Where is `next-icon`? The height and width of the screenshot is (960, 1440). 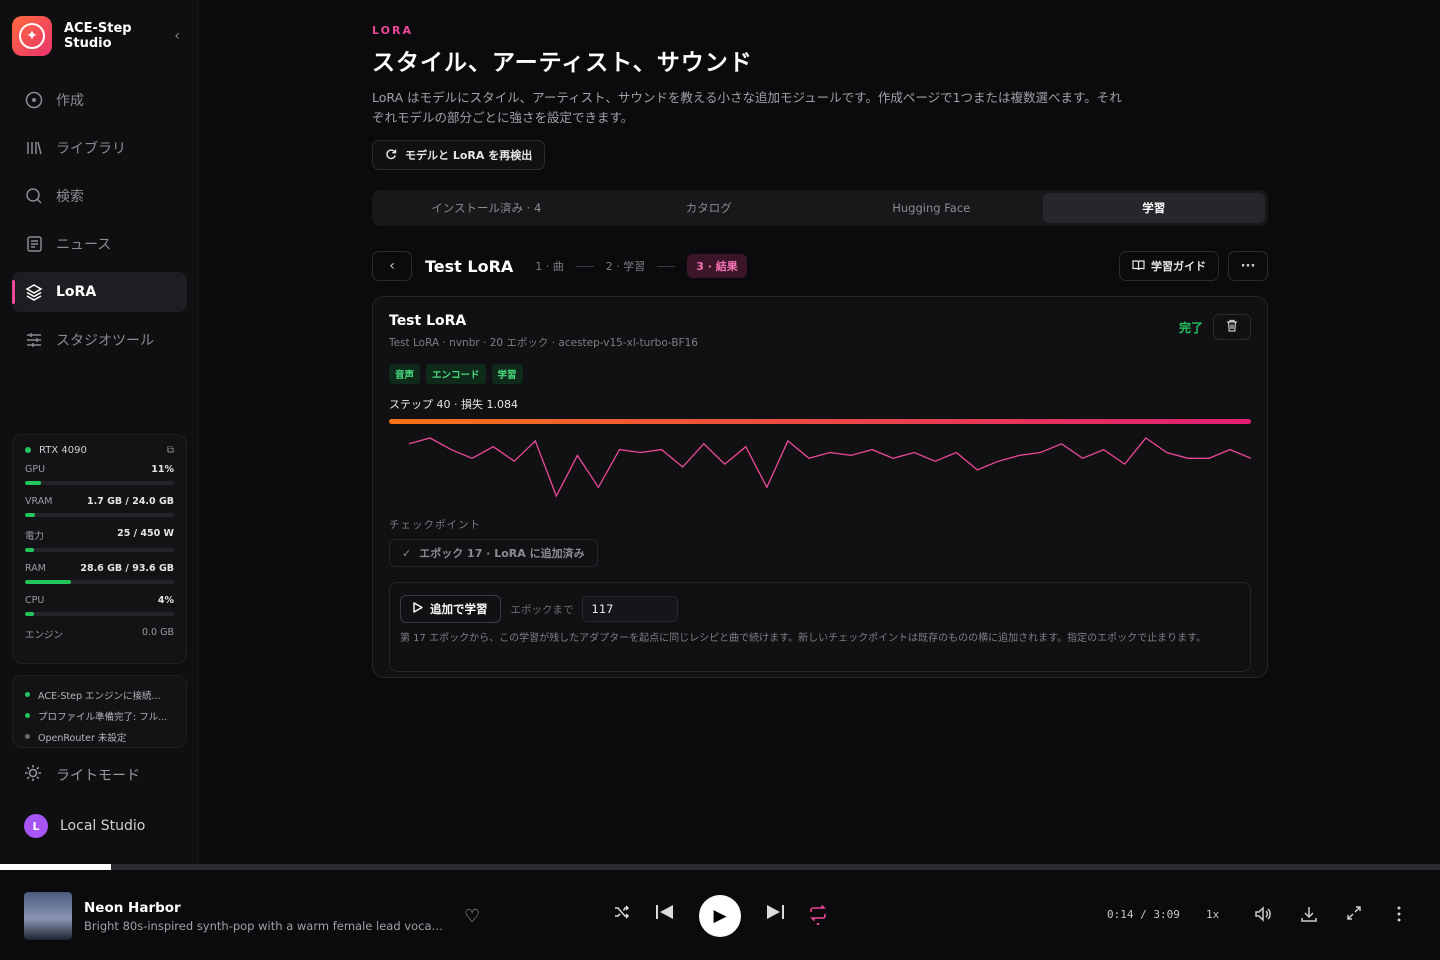 next-icon is located at coordinates (775, 914).